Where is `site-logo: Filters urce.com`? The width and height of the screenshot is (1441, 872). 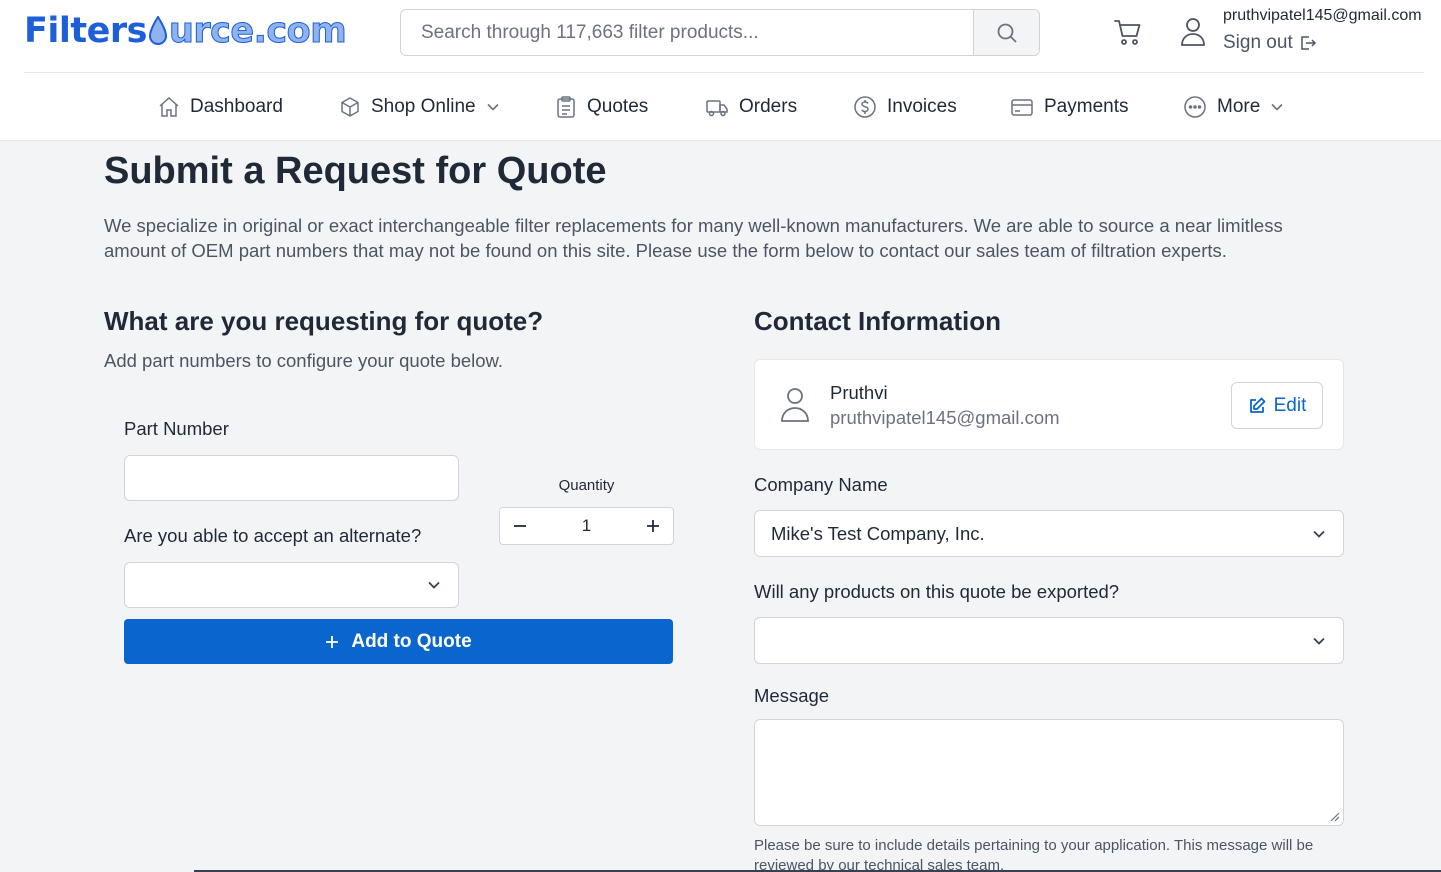
site-logo: Filters urce.com is located at coordinates (185, 31).